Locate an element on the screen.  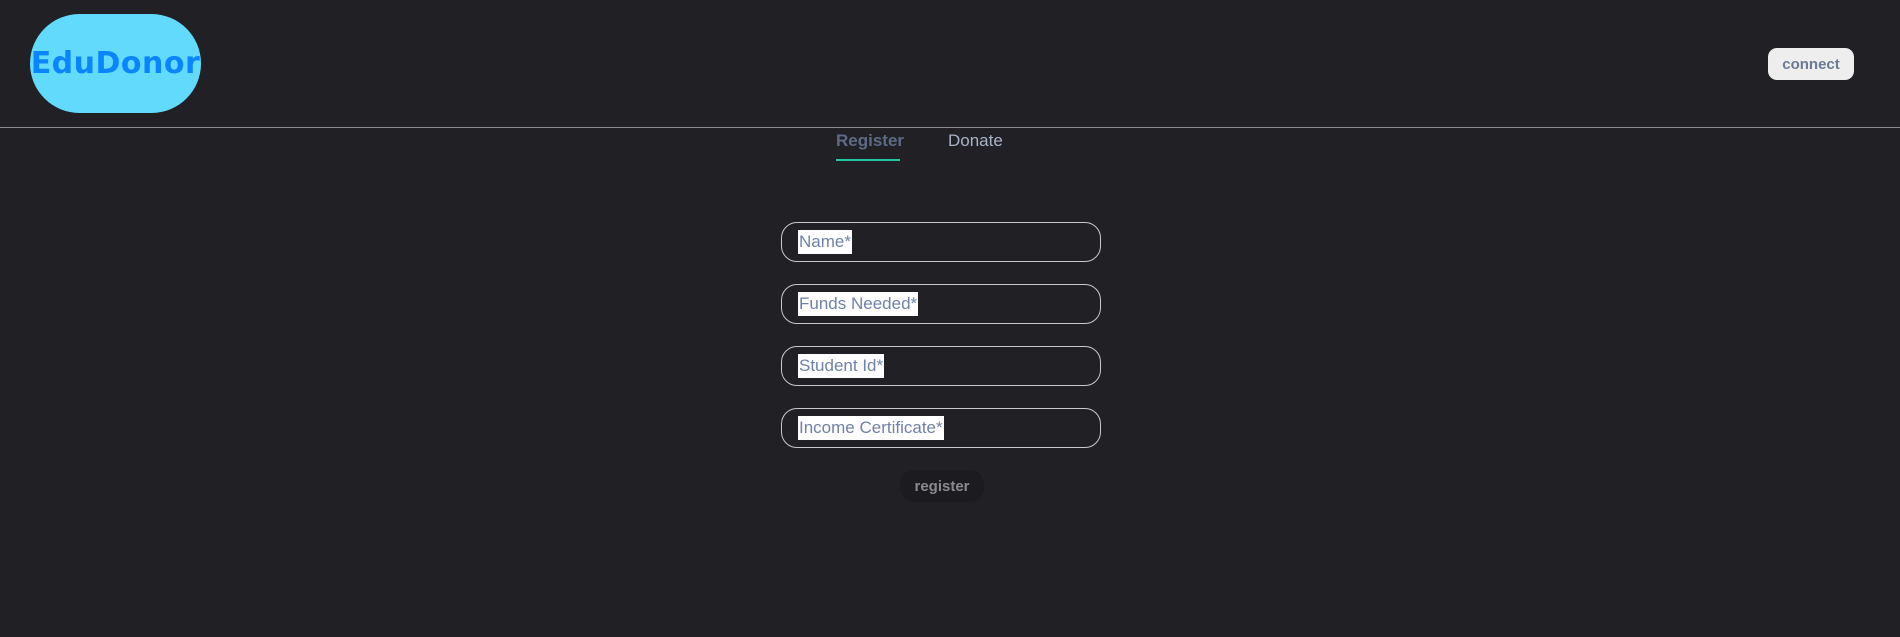
funds-needed-field: Funds Needed* is located at coordinates (941, 304).